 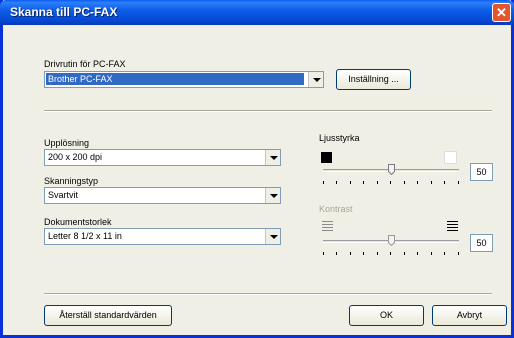 What do you see at coordinates (391, 169) in the screenshot?
I see `brightness-slider-thumb` at bounding box center [391, 169].